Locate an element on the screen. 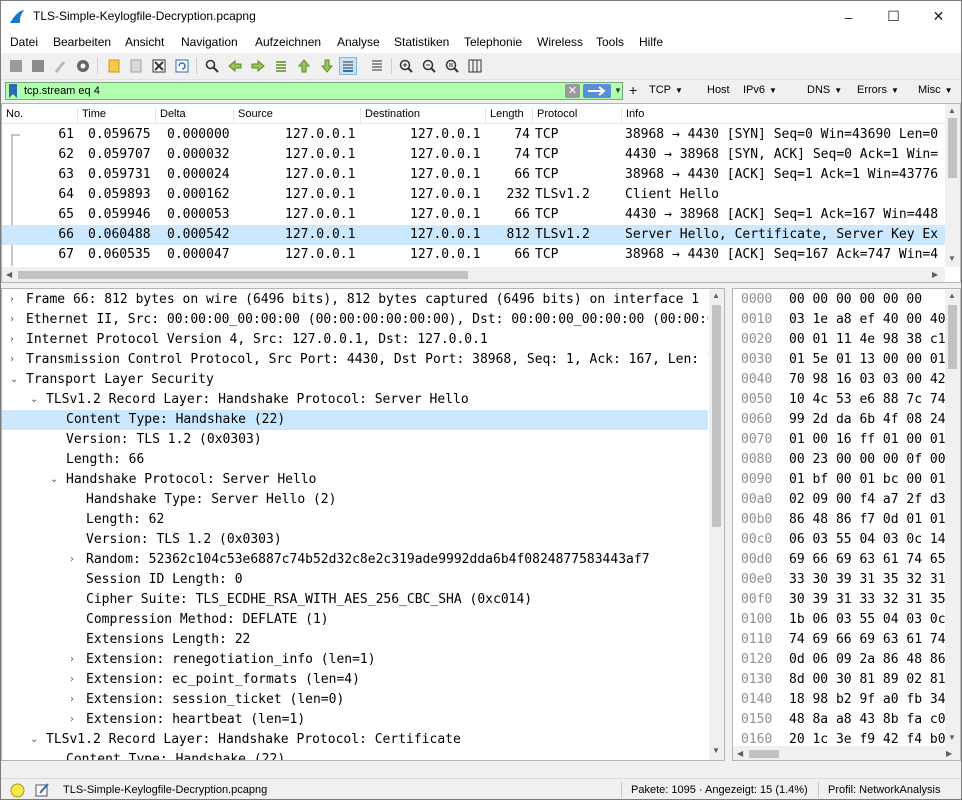  display-filter-field: ✕ ▼ is located at coordinates (314, 91).